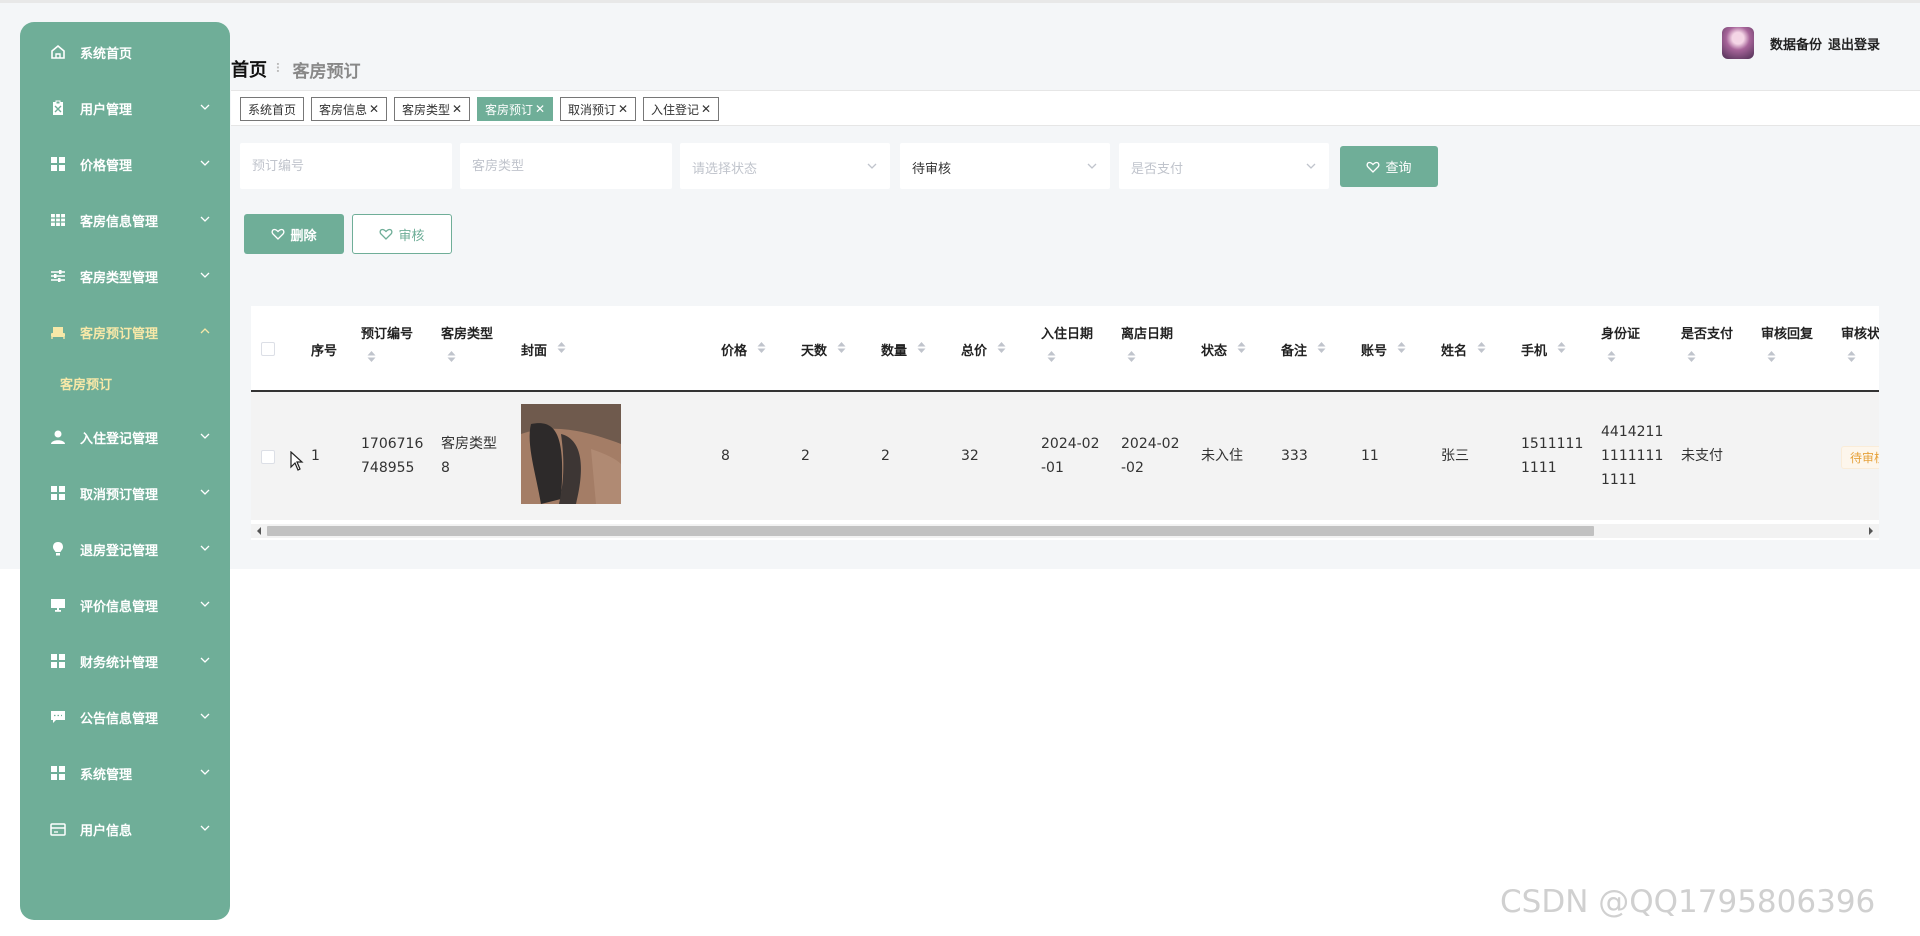  What do you see at coordinates (571, 454) in the screenshot?
I see `cover-image` at bounding box center [571, 454].